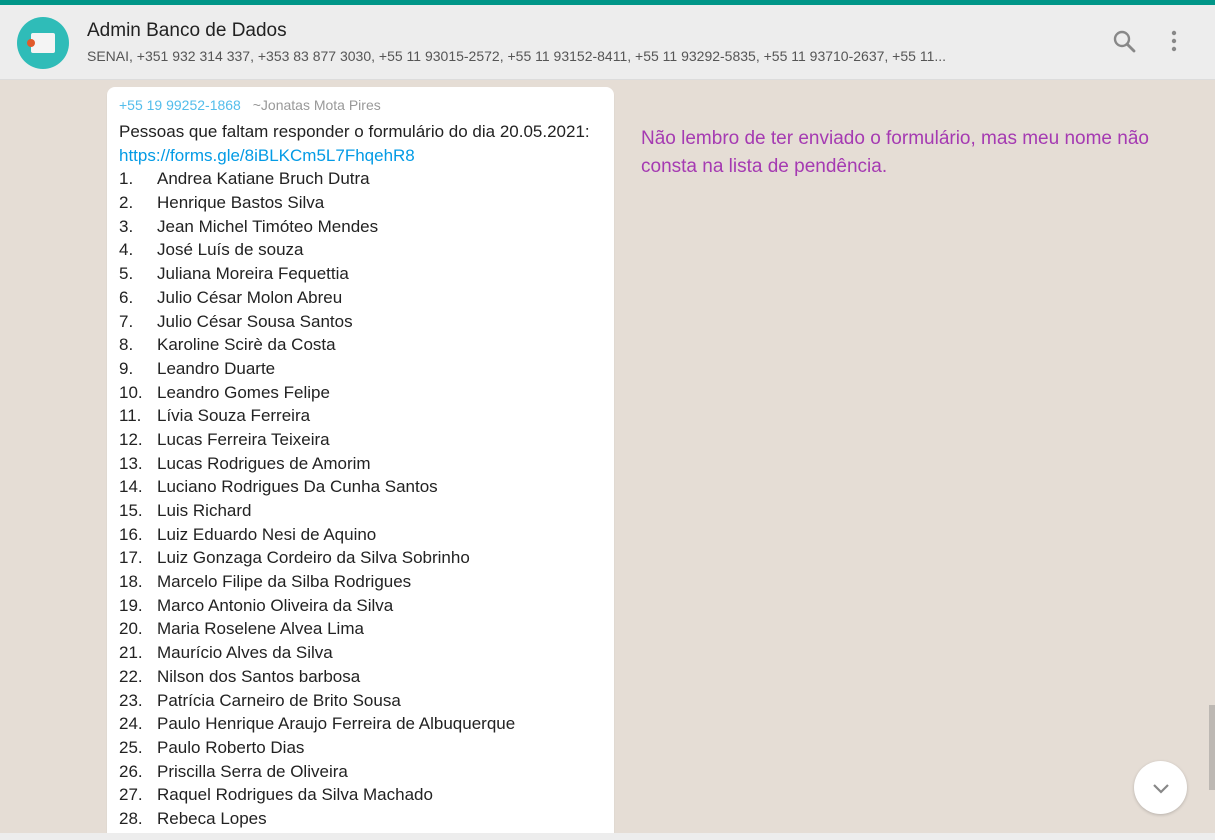 The image size is (1215, 840). Describe the element at coordinates (267, 155) in the screenshot. I see `form-link: https://forms.gle/8iBLKCm5L7FhqehR8` at that location.